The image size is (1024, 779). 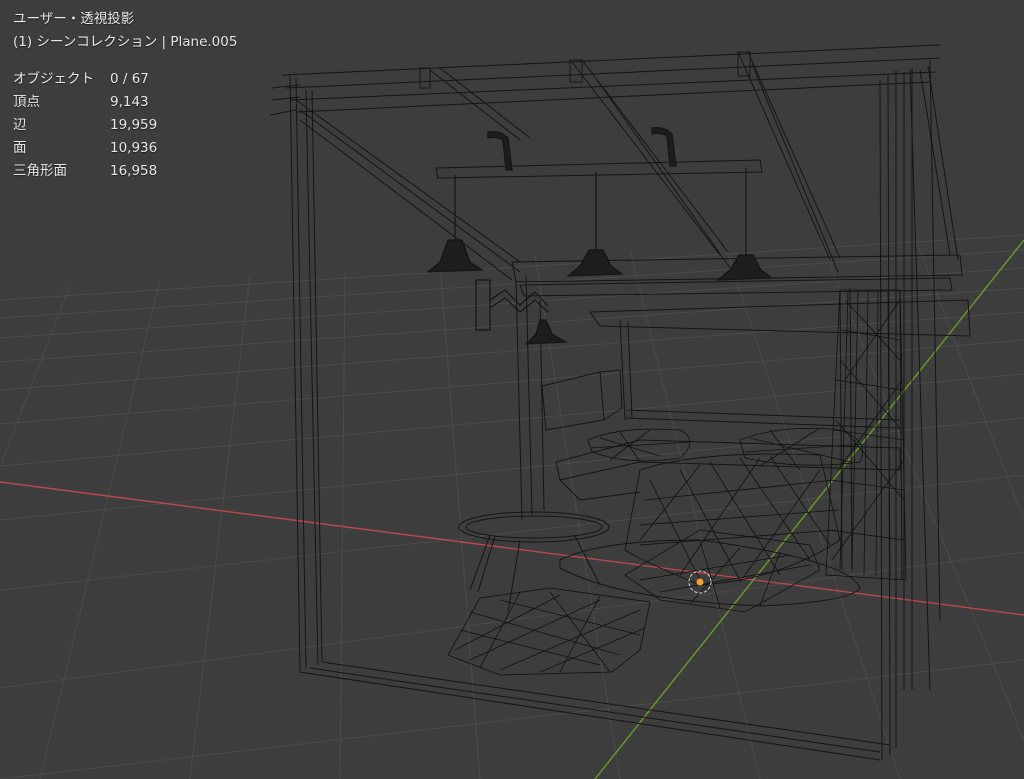 I want to click on collection-label: (1) シーンコレクション | Plane.005, so click(x=125, y=42).